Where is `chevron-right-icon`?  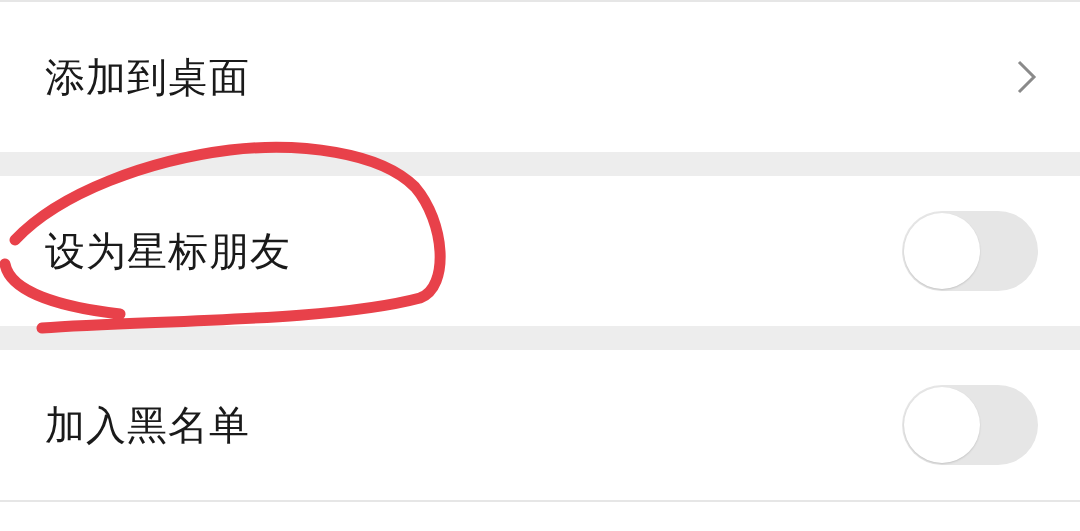
chevron-right-icon is located at coordinates (1027, 77).